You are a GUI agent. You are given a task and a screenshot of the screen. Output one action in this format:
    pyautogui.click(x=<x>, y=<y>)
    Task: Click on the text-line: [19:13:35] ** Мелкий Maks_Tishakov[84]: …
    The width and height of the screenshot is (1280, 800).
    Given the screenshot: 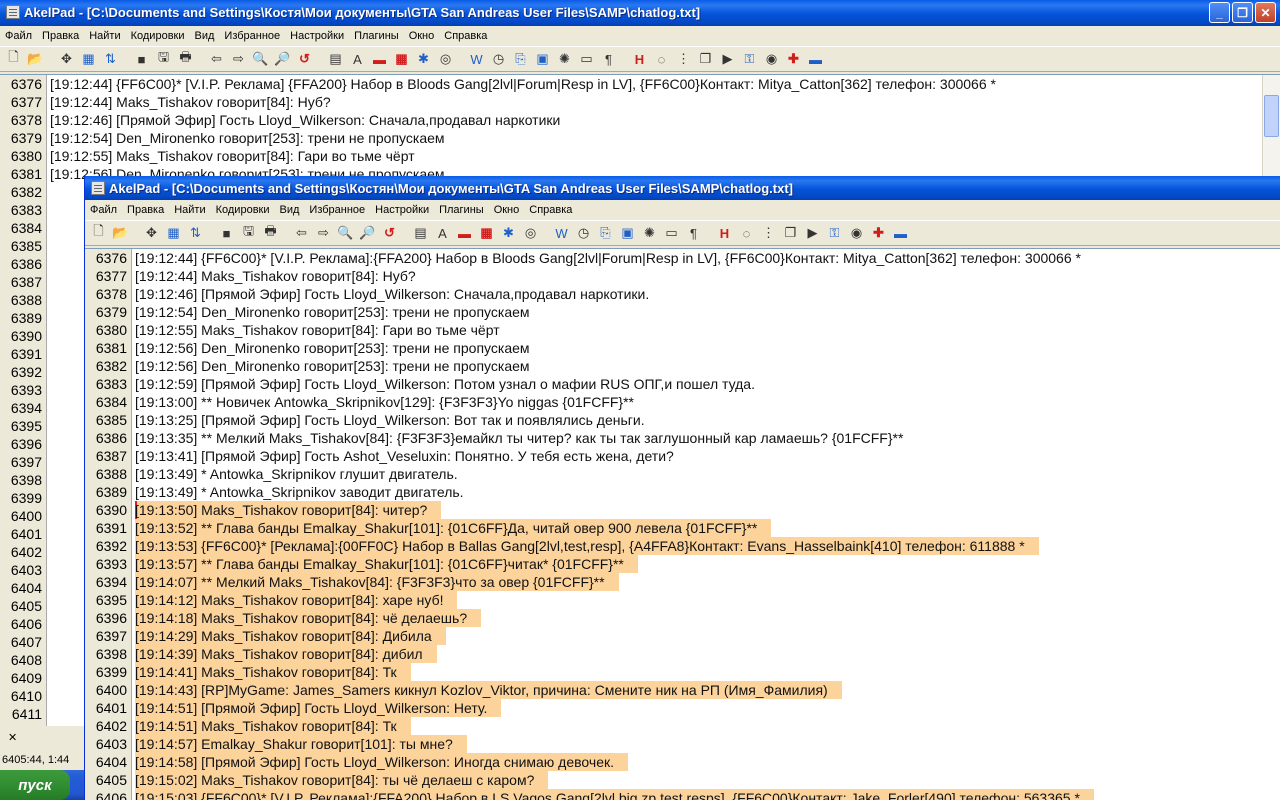 What is the action you would take?
    pyautogui.click(x=526, y=438)
    